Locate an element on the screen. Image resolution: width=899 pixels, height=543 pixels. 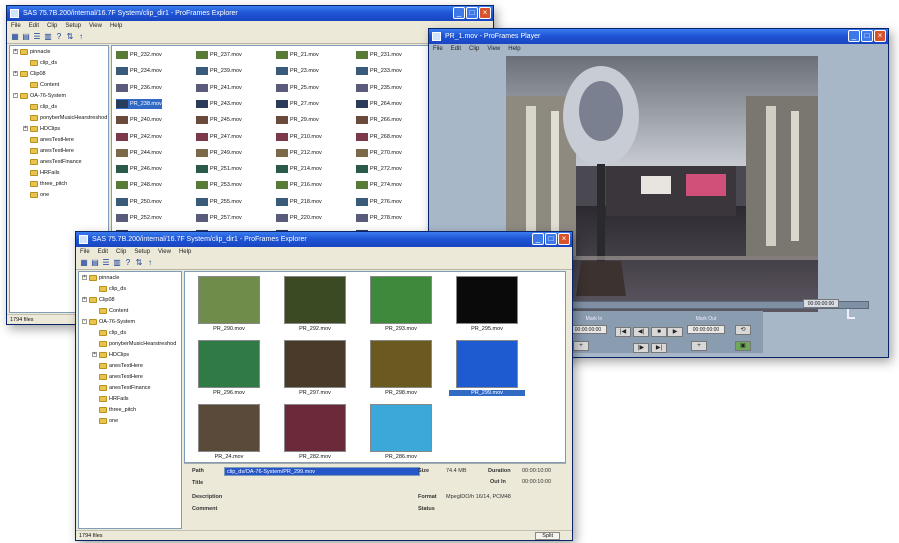
file-item: PR_243.mov is located at coordinates (219, 104).